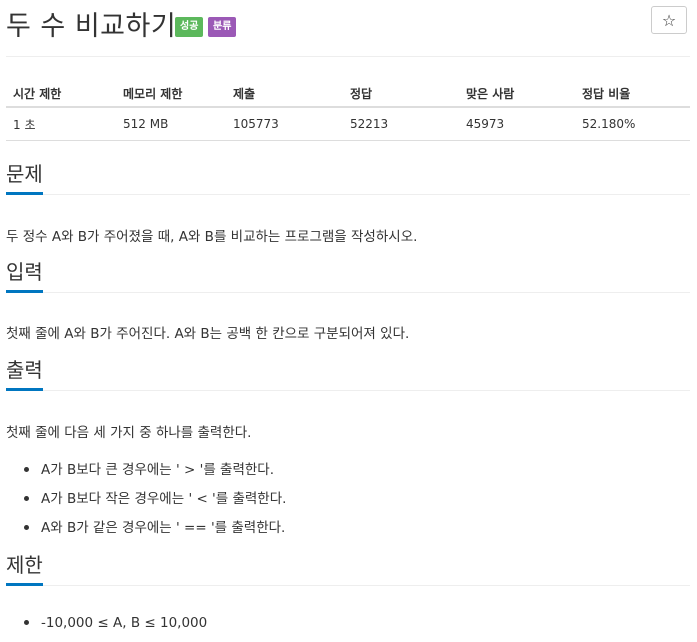 The image size is (697, 642). I want to click on table-header-time-limit: 시간 제한, so click(61, 94).